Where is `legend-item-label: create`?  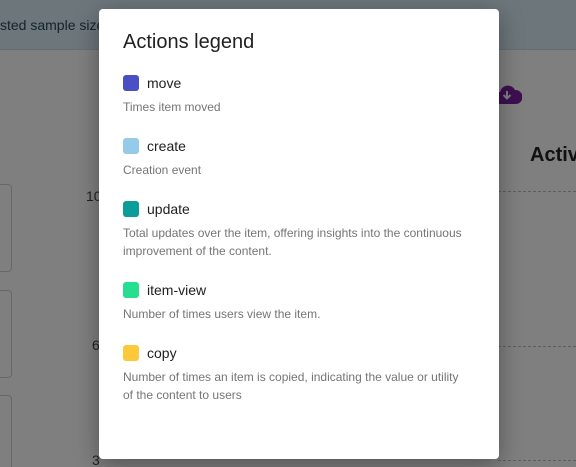
legend-item-label: create is located at coordinates (166, 146).